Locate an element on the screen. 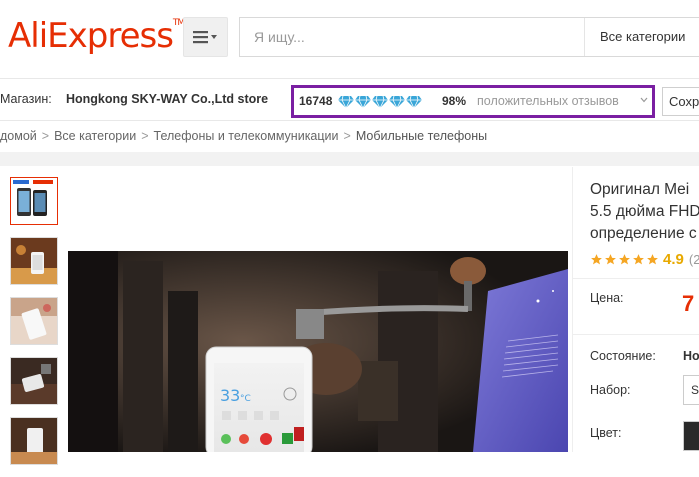  save-store-button: Сохр is located at coordinates (680, 101).